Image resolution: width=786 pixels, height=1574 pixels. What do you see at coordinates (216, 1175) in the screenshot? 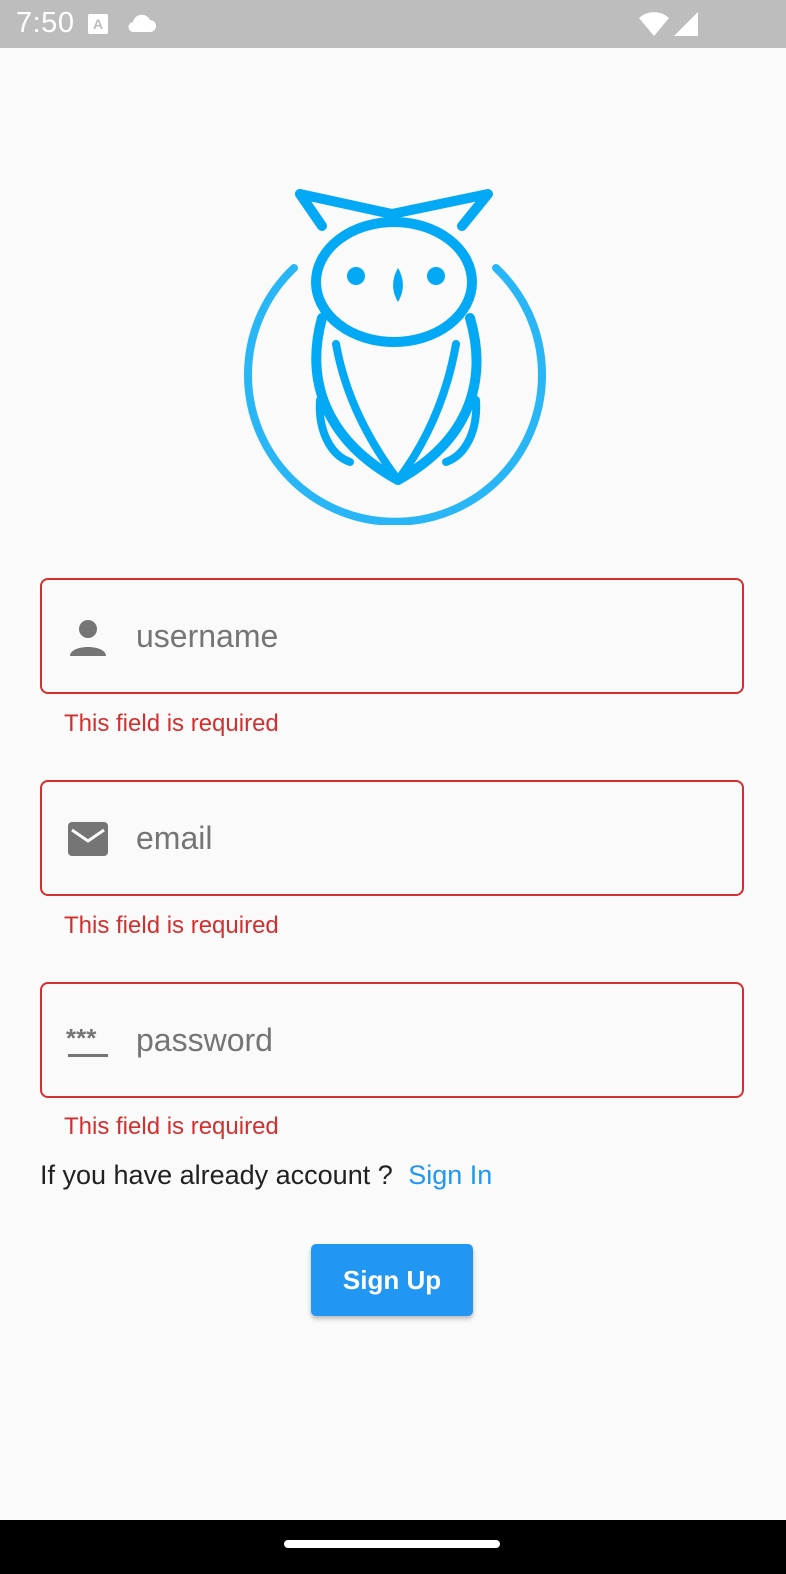
I see `signin-prompt: If you have already account ?` at bounding box center [216, 1175].